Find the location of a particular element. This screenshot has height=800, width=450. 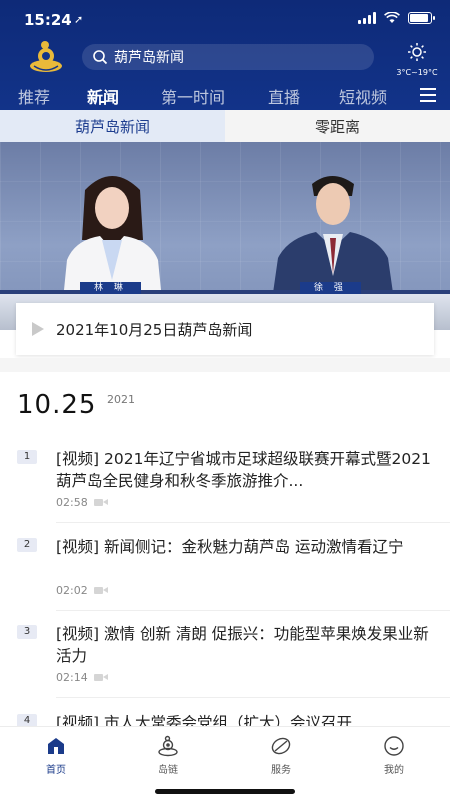

tab-active-indicator is located at coordinates (103, 102).